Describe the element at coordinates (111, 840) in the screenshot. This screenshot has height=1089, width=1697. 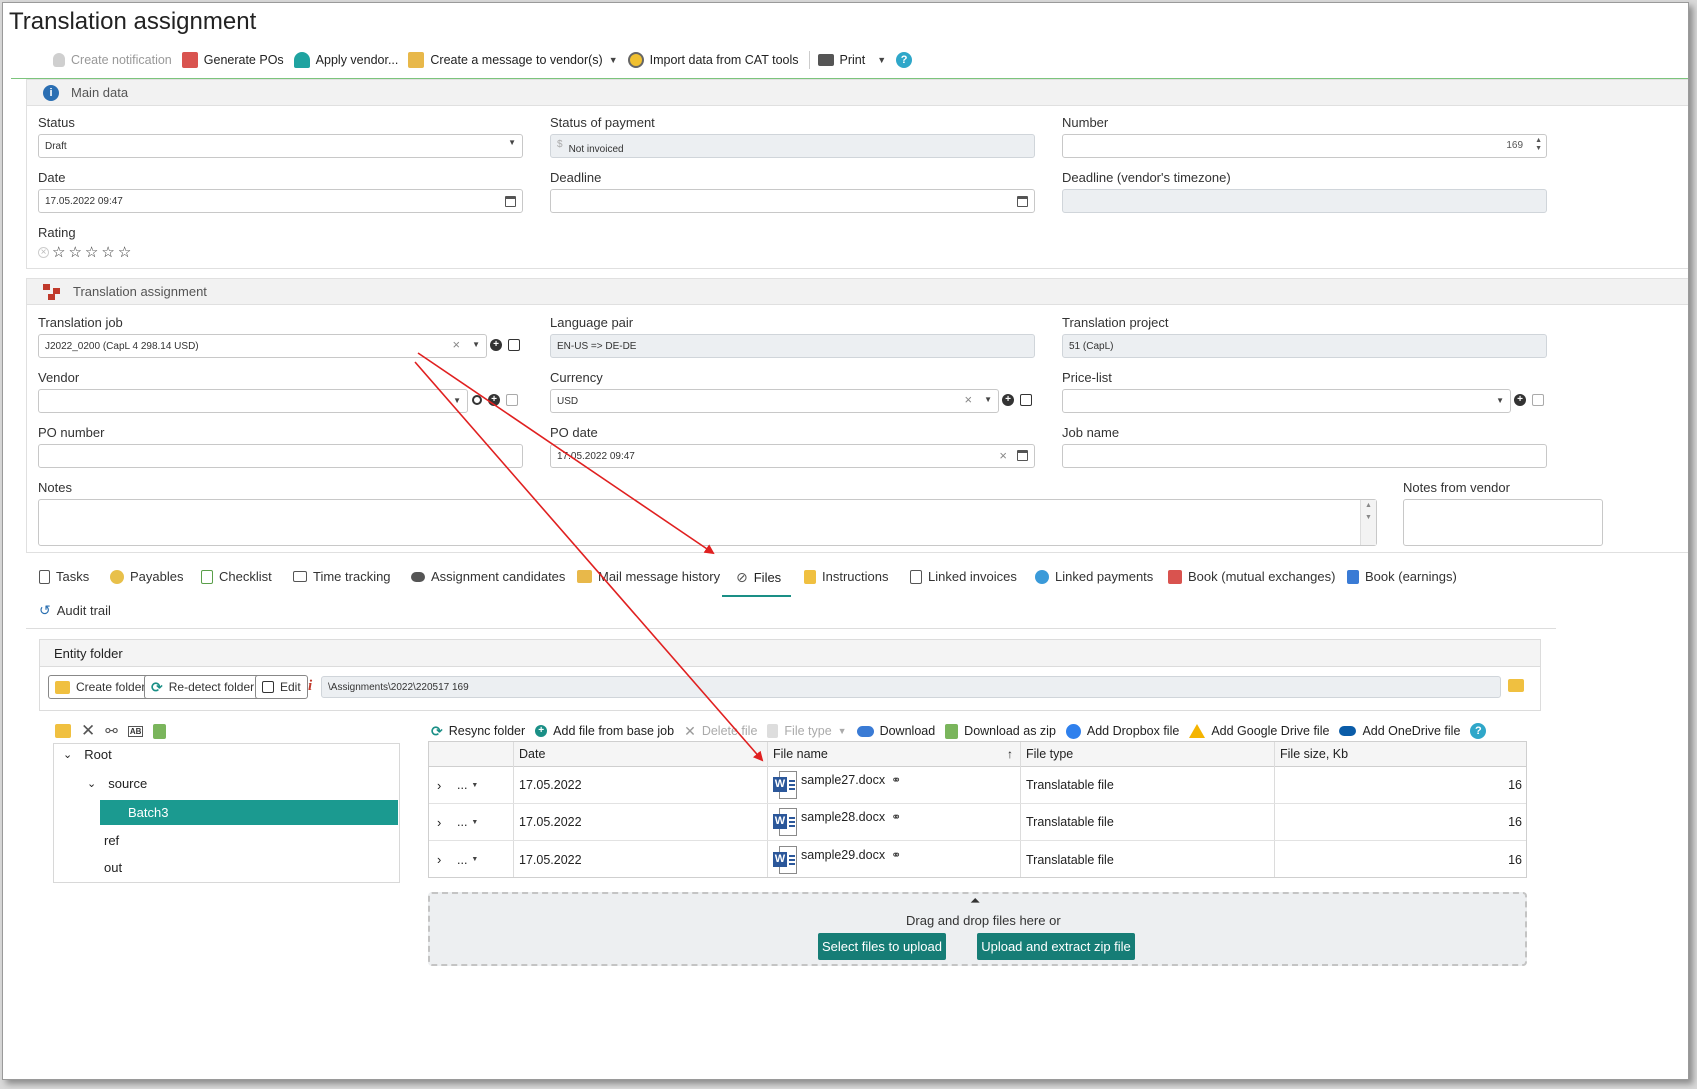
I see `tree-node-ref: ref` at that location.